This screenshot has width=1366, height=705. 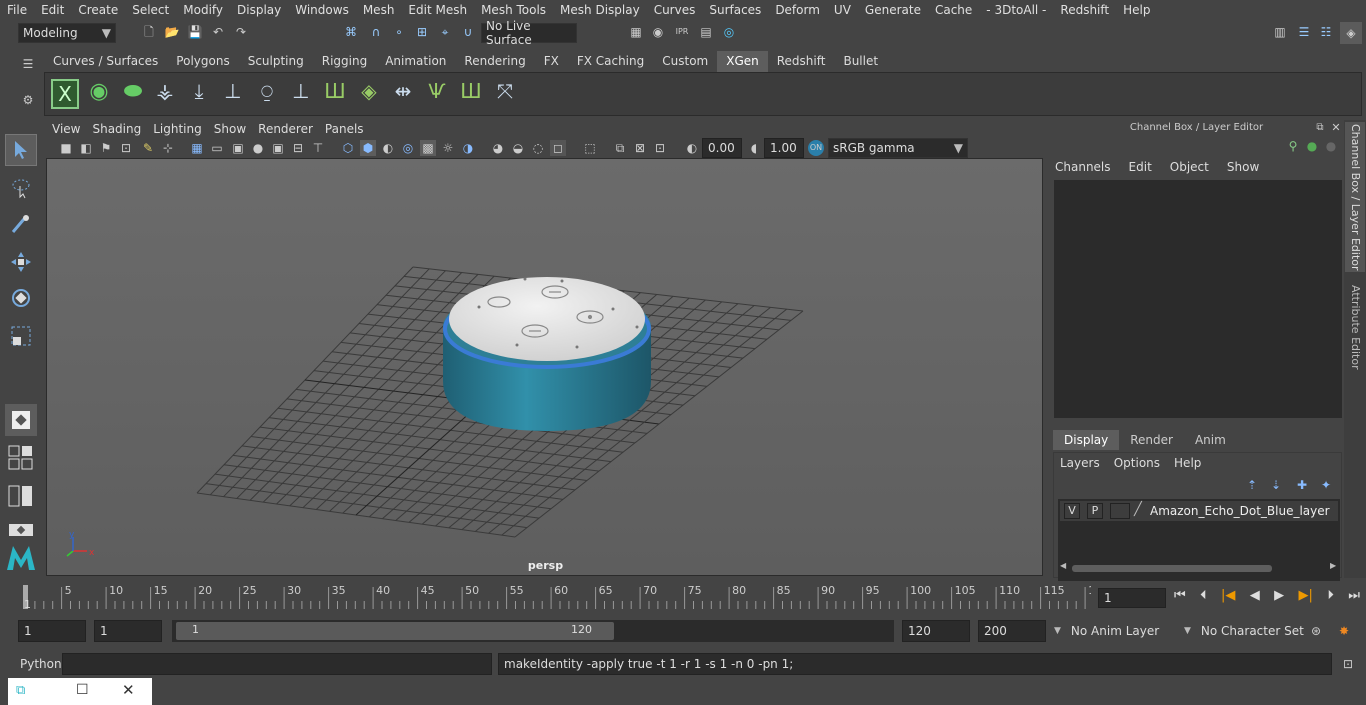 I want to click on shade-wire-icon: ◐, so click(x=388, y=148).